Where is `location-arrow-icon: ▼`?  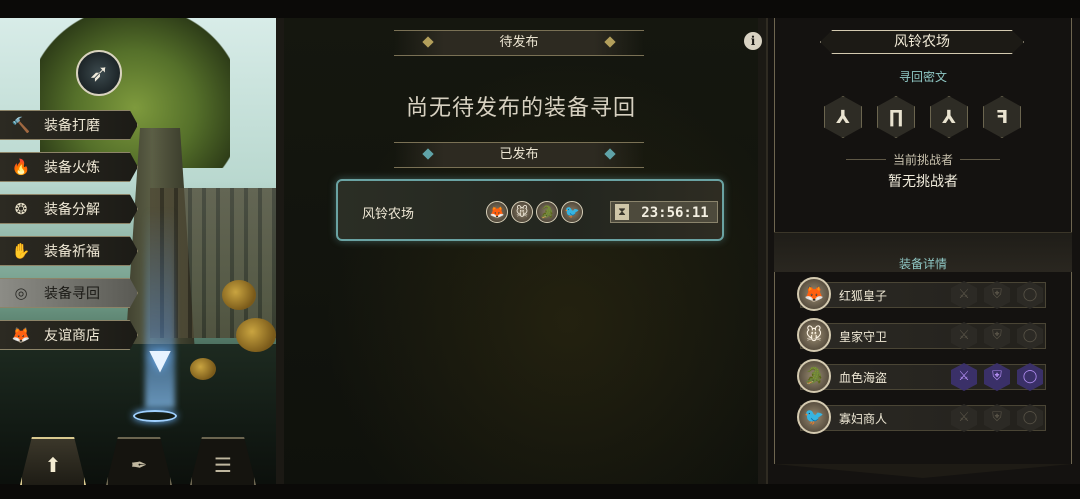
location-arrow-icon: ▼ is located at coordinates (160, 360).